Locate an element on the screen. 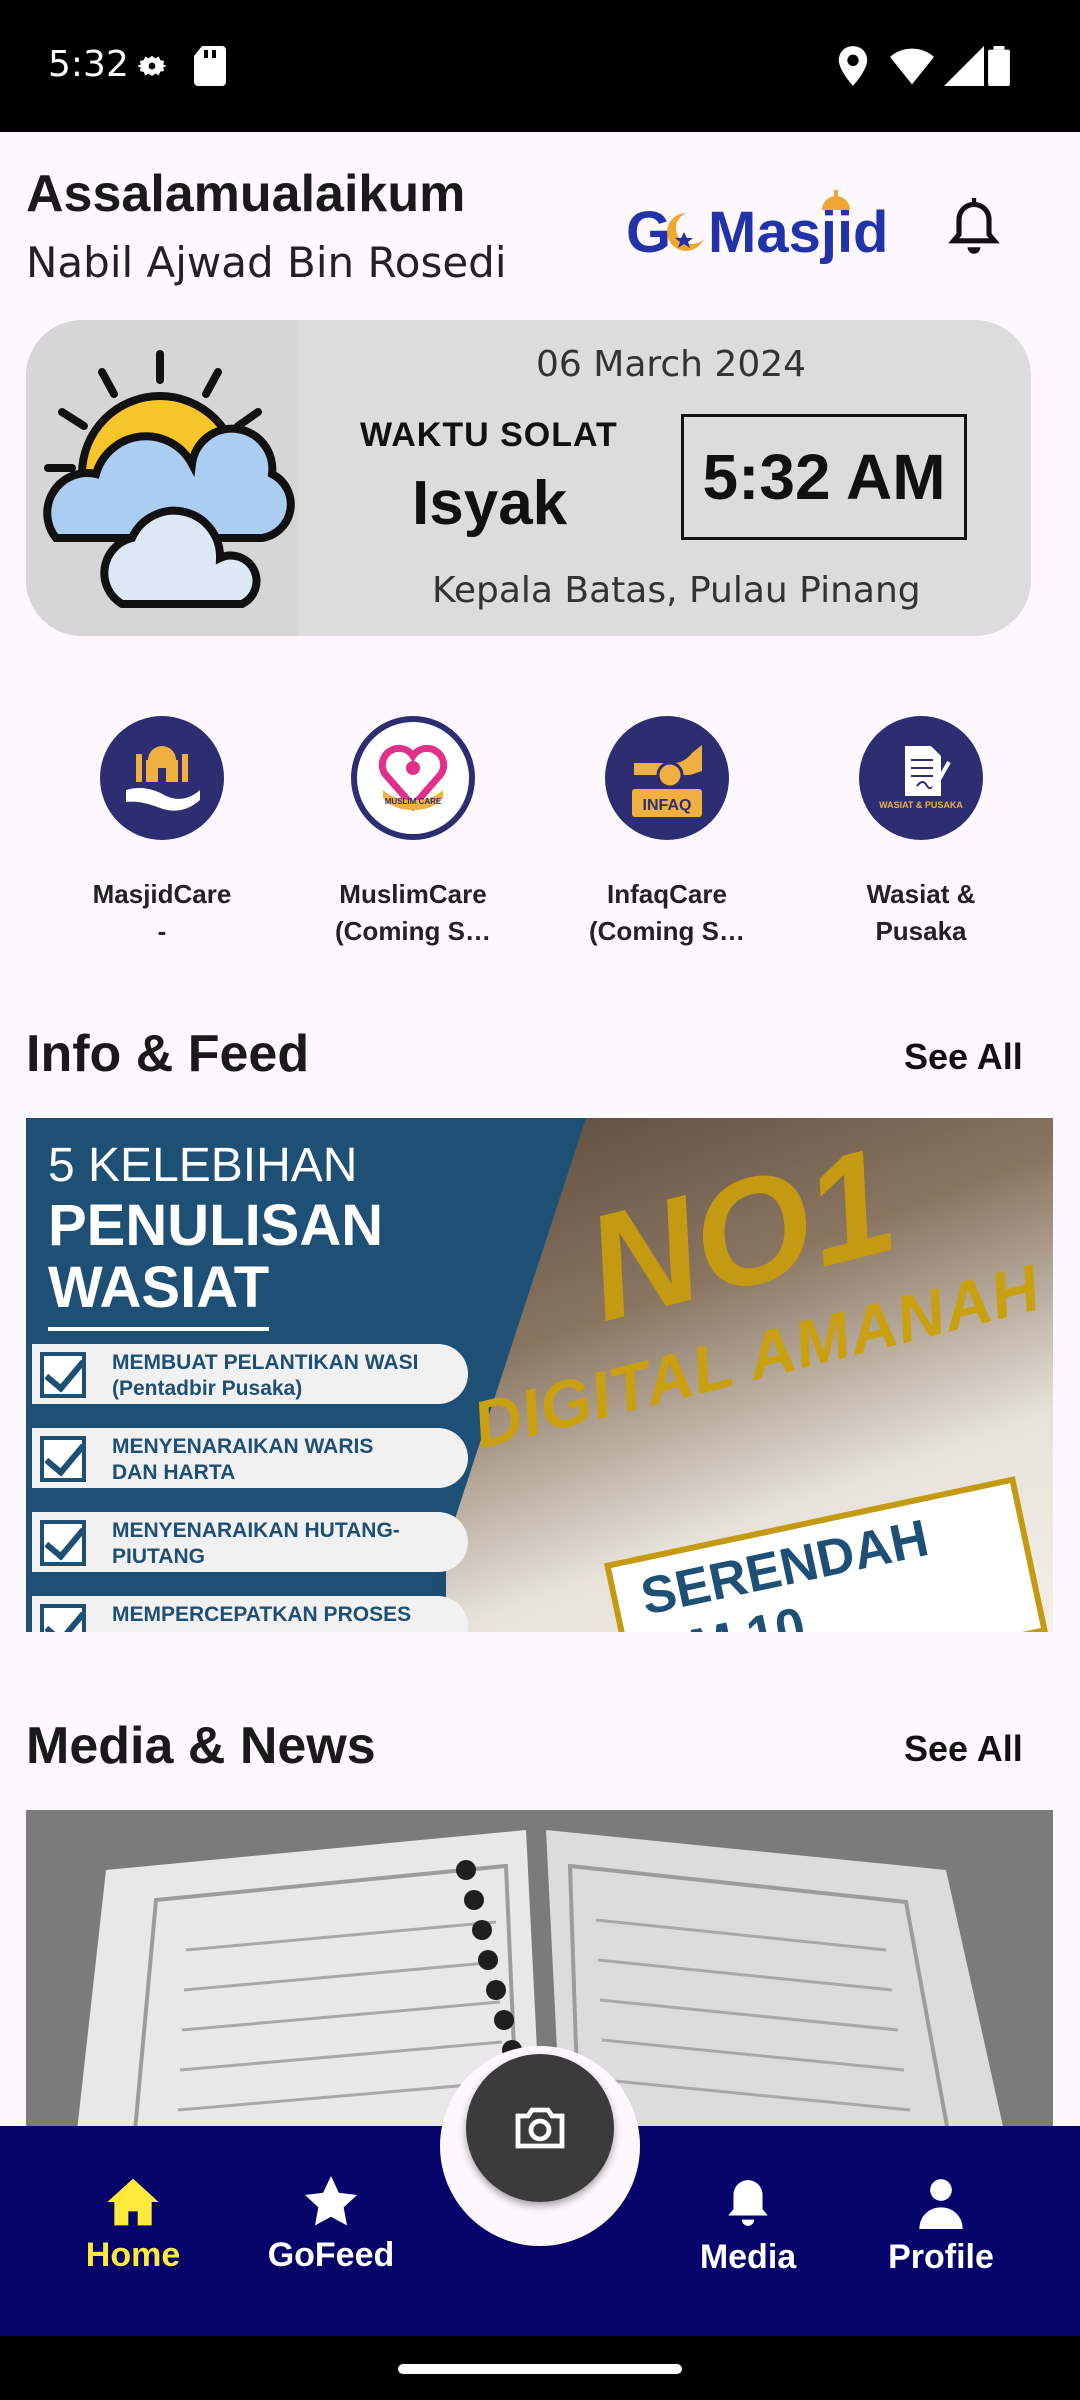  nav-label: Profile is located at coordinates (941, 2257).